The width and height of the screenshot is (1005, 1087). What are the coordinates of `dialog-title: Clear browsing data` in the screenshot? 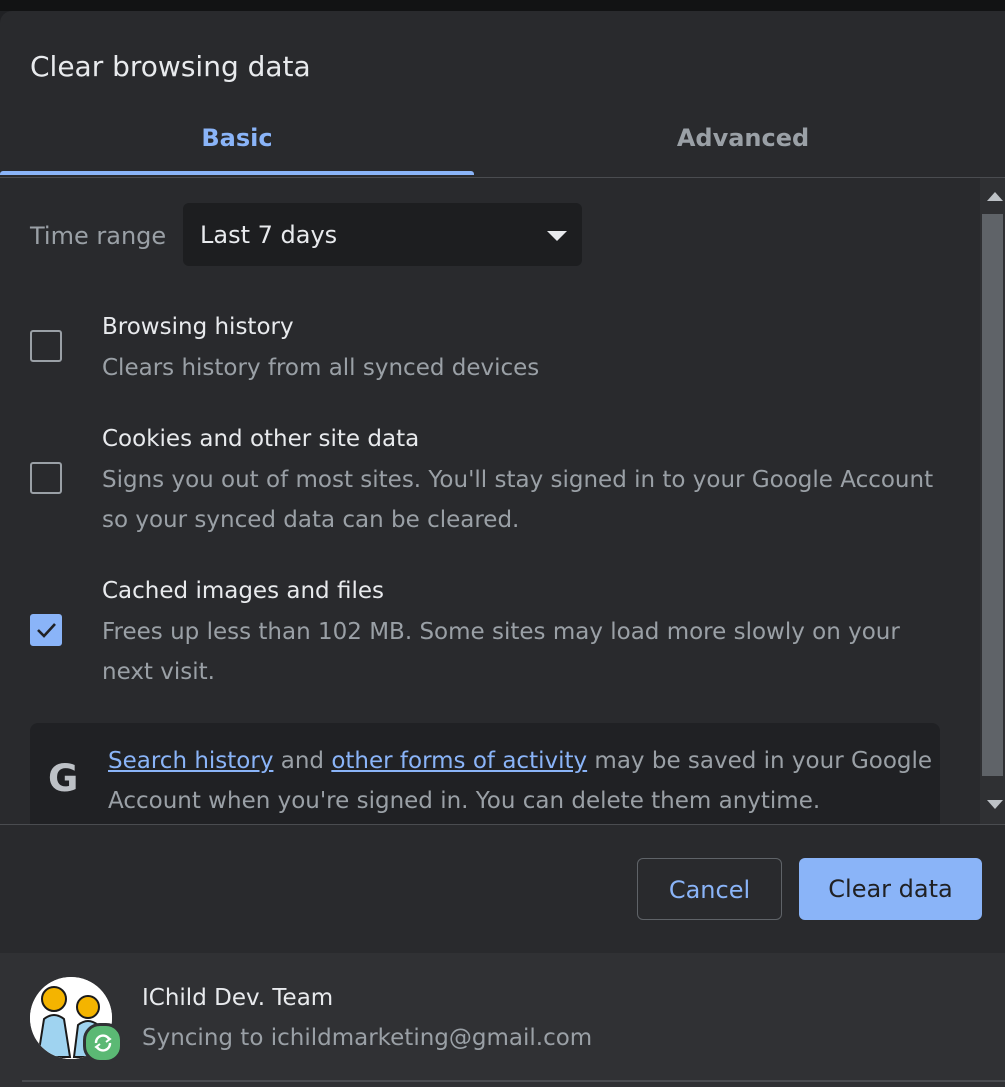 It's located at (170, 66).